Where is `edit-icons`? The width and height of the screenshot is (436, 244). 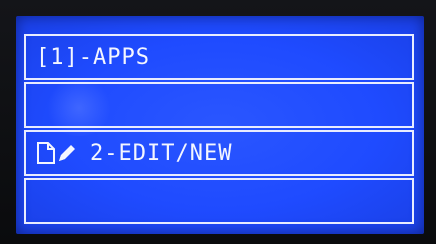 edit-icons is located at coordinates (57, 153).